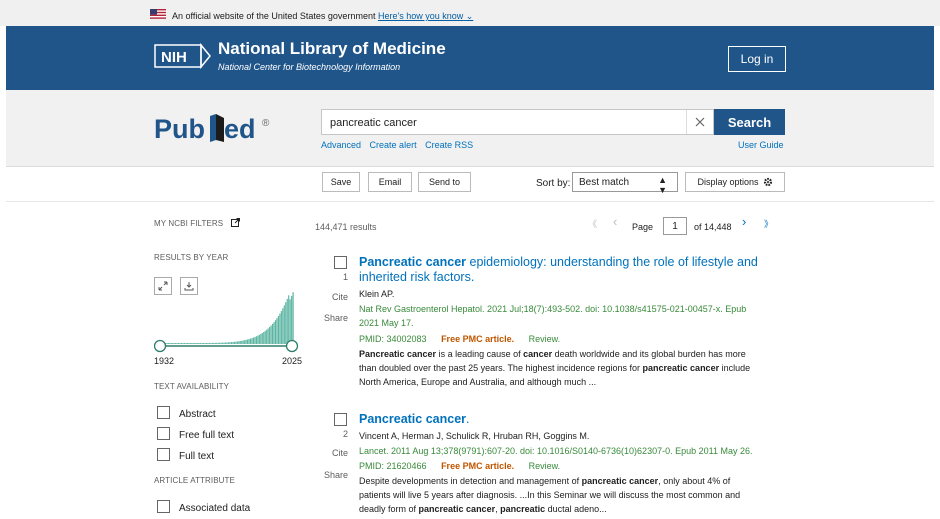 The width and height of the screenshot is (940, 519). Describe the element at coordinates (341, 182) in the screenshot. I see `save-button: Save` at that location.